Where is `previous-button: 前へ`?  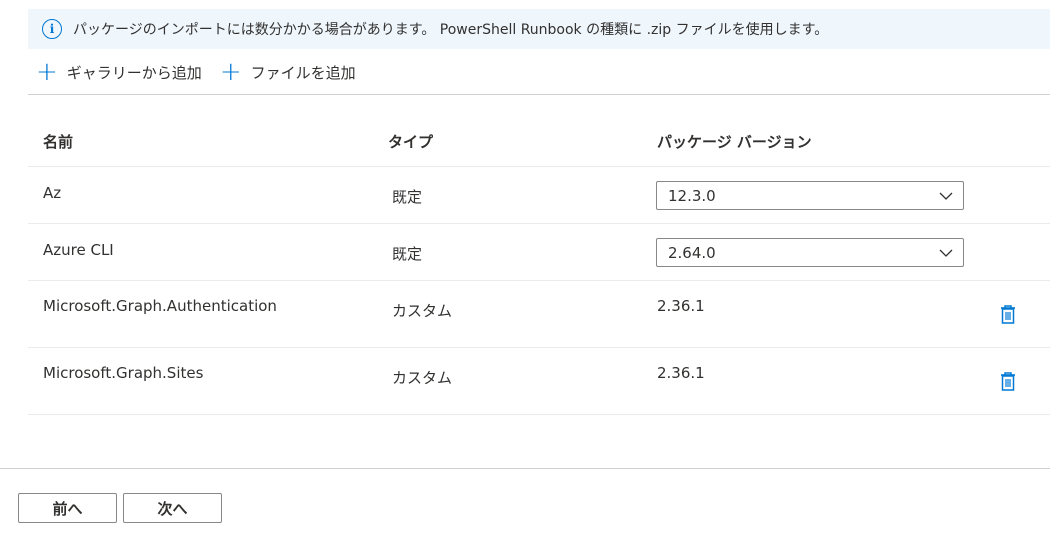
previous-button: 前へ is located at coordinates (67, 508).